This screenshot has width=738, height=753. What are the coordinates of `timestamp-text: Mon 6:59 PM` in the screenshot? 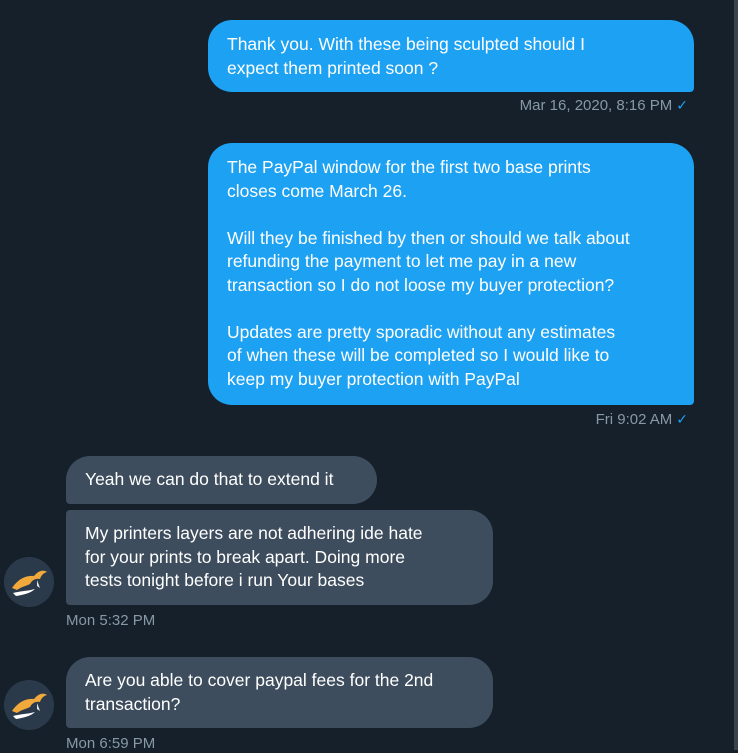 It's located at (111, 743).